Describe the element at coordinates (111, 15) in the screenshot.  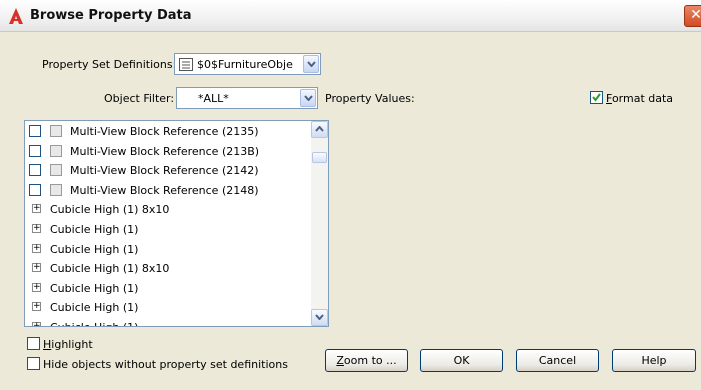
I see `window-title: Browse Property Data` at that location.